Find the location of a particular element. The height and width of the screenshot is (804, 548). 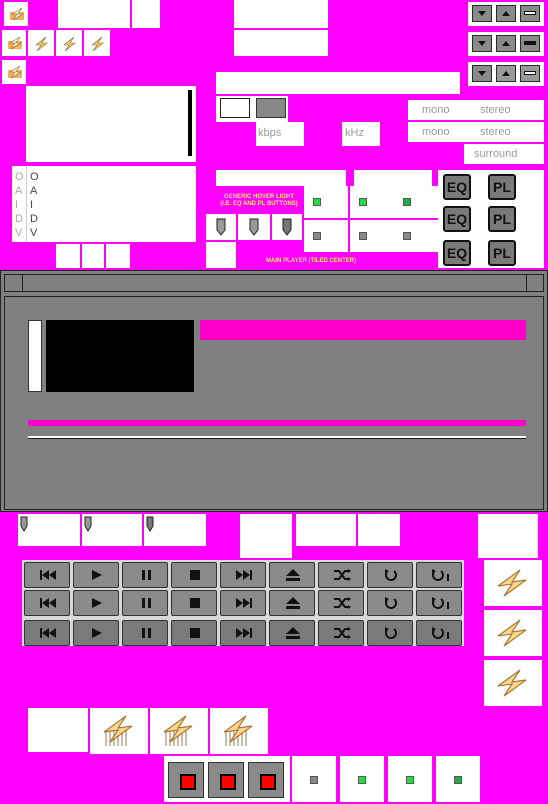

stereo-label-2: stereo is located at coordinates (495, 132).